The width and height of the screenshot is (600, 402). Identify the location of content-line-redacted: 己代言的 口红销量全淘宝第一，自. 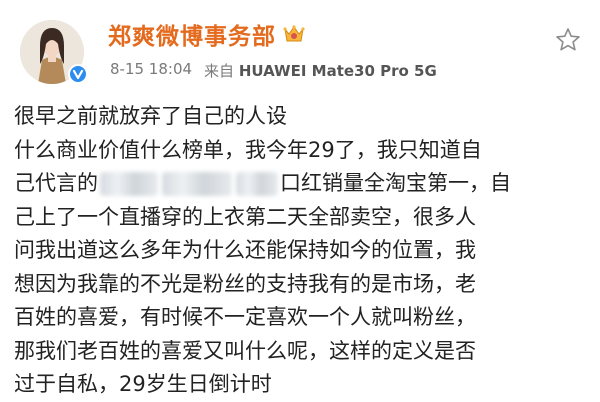
(302, 184).